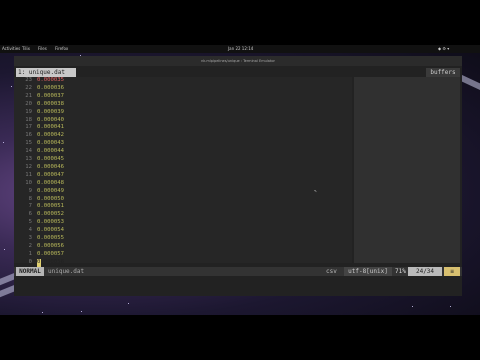 This screenshot has width=480, height=360. What do you see at coordinates (50, 166) in the screenshot?
I see `line-value: 0.000046` at bounding box center [50, 166].